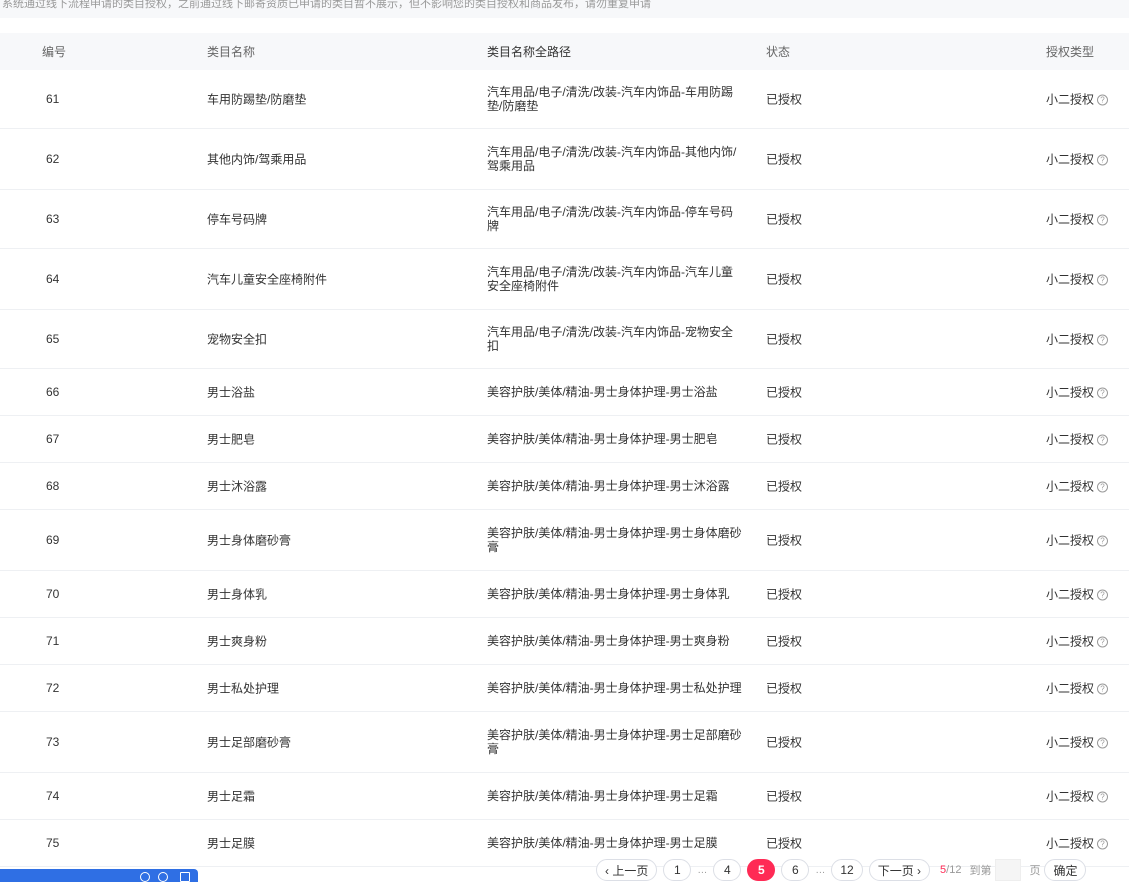 Image resolution: width=1129 pixels, height=882 pixels. I want to click on table-row: 72 男士私处护理 美容护肤/美体/精油-男士身体护理-男士私处护理 已授权 小二授权?, so click(564, 688).